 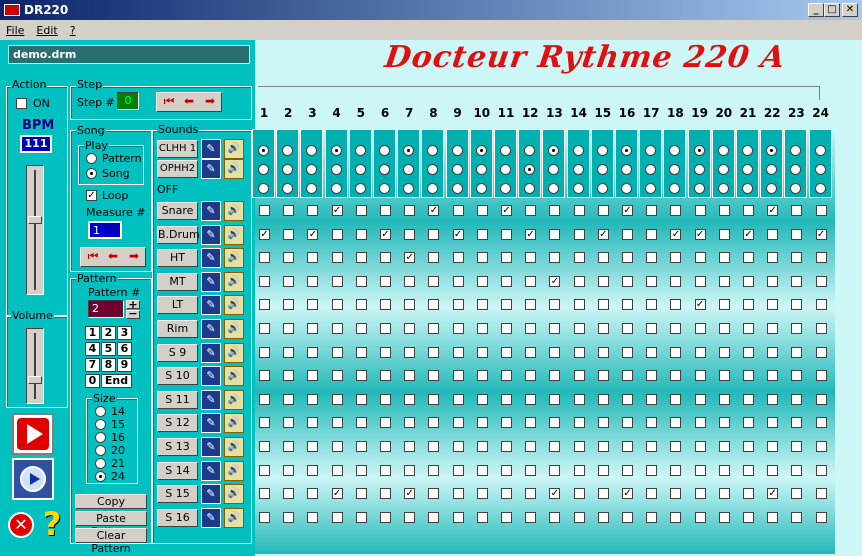 What do you see at coordinates (46, 30) in the screenshot?
I see `menu-edit: Edit` at bounding box center [46, 30].